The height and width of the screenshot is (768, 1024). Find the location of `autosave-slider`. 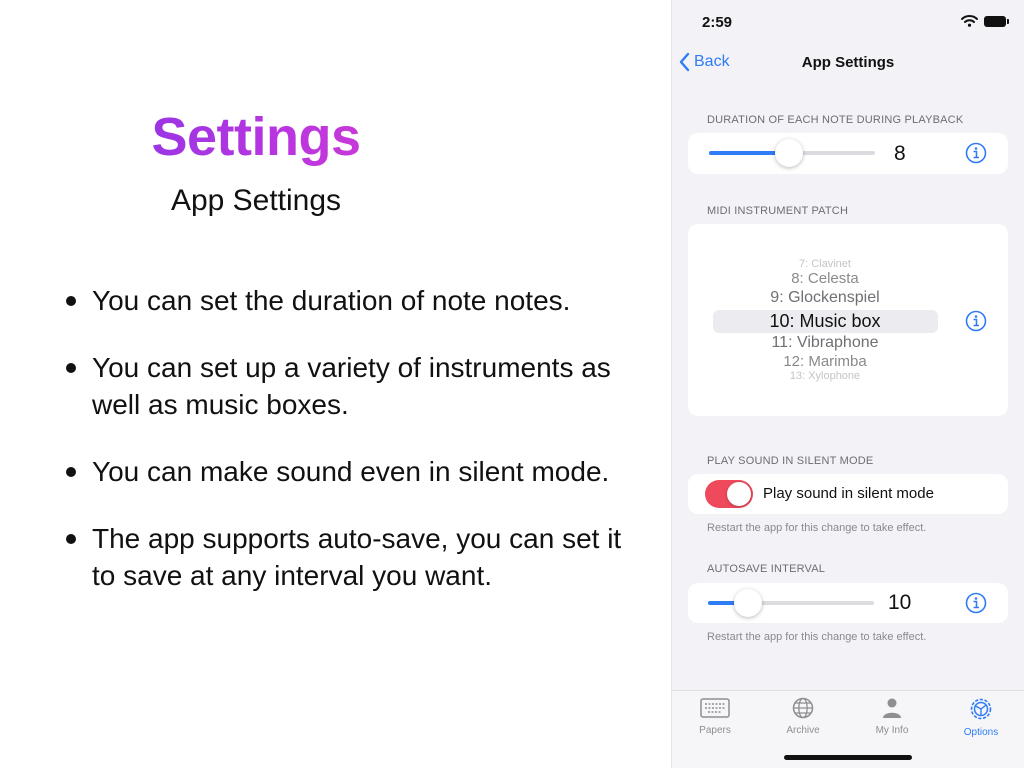

autosave-slider is located at coordinates (791, 603).